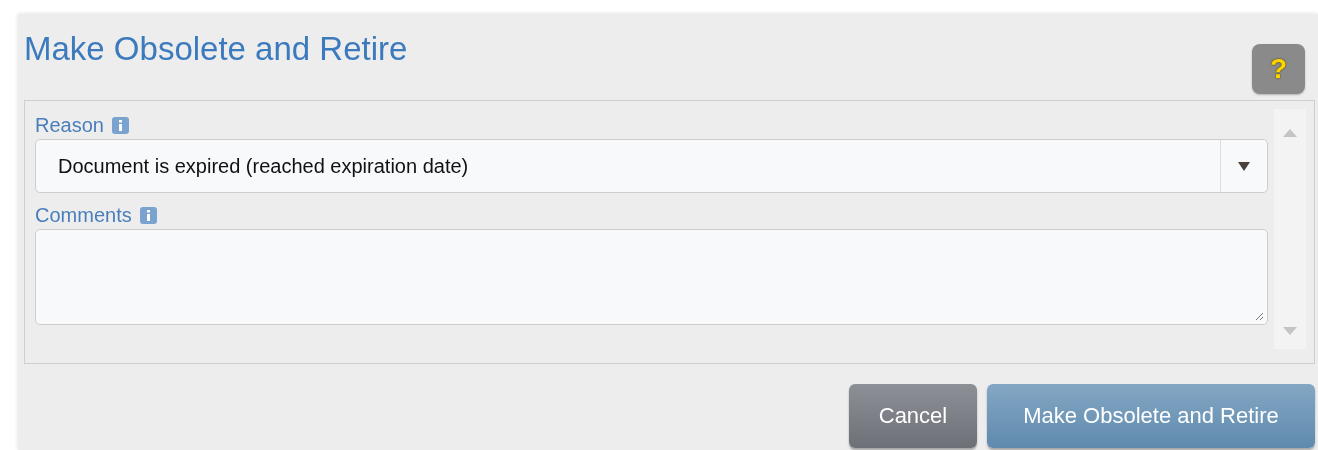  Describe the element at coordinates (83, 215) in the screenshot. I see `field-label: Comments` at that location.